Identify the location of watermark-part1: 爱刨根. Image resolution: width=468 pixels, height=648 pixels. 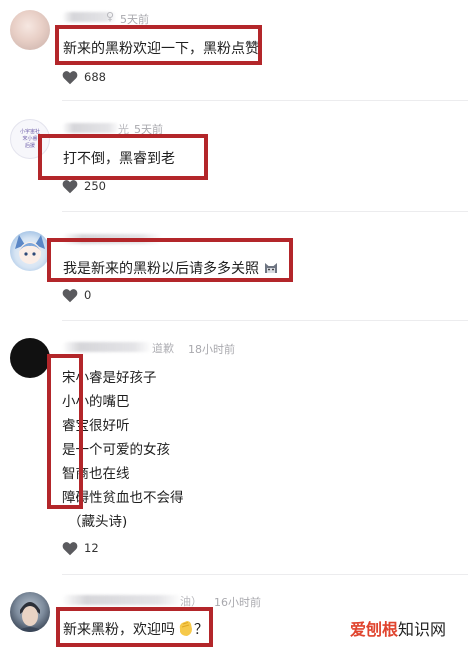
(373, 629).